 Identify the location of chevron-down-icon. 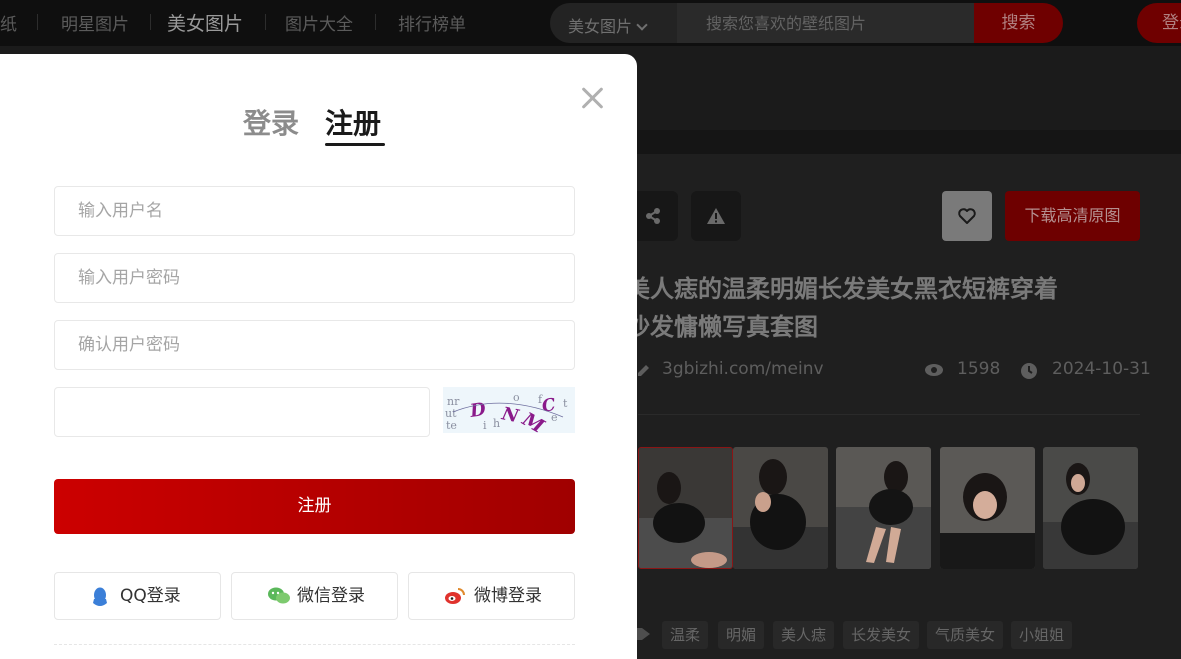
(642, 25).